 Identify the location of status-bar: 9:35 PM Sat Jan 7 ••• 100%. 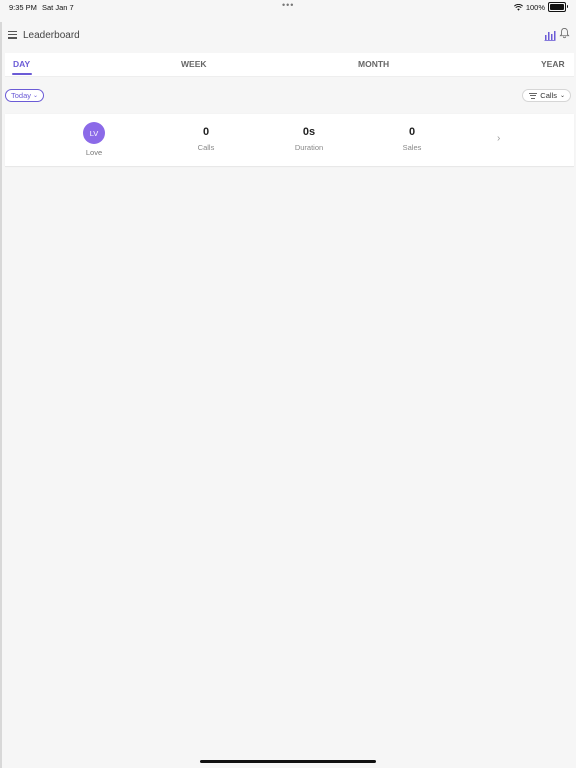
(288, 7).